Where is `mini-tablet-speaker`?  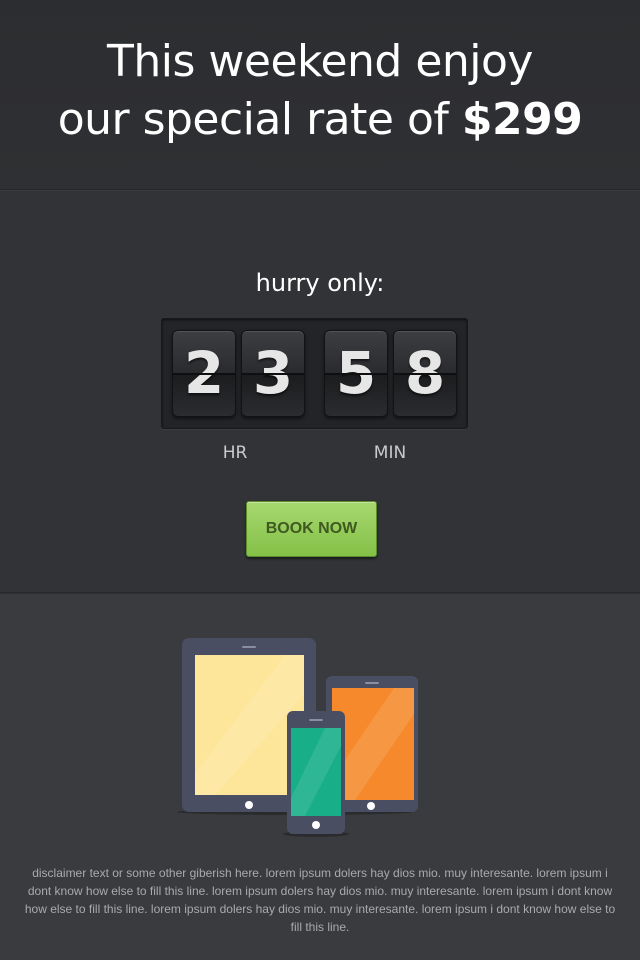
mini-tablet-speaker is located at coordinates (372, 683).